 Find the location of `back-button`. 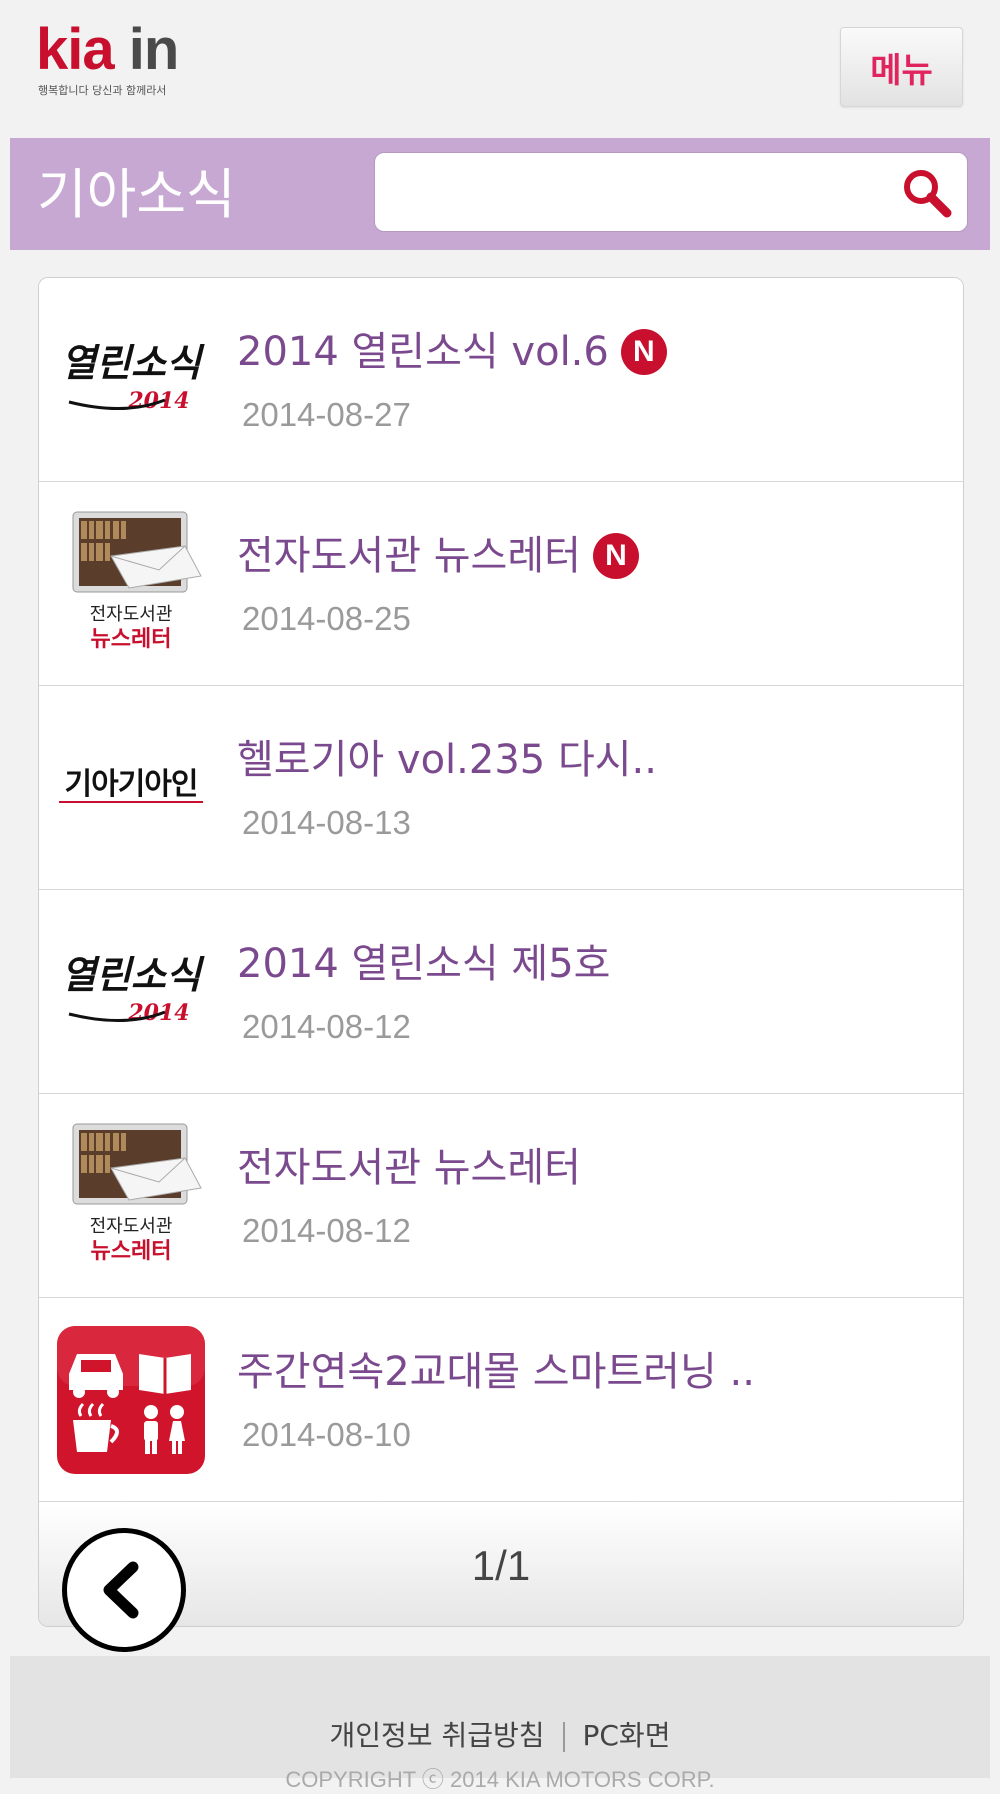

back-button is located at coordinates (124, 1590).